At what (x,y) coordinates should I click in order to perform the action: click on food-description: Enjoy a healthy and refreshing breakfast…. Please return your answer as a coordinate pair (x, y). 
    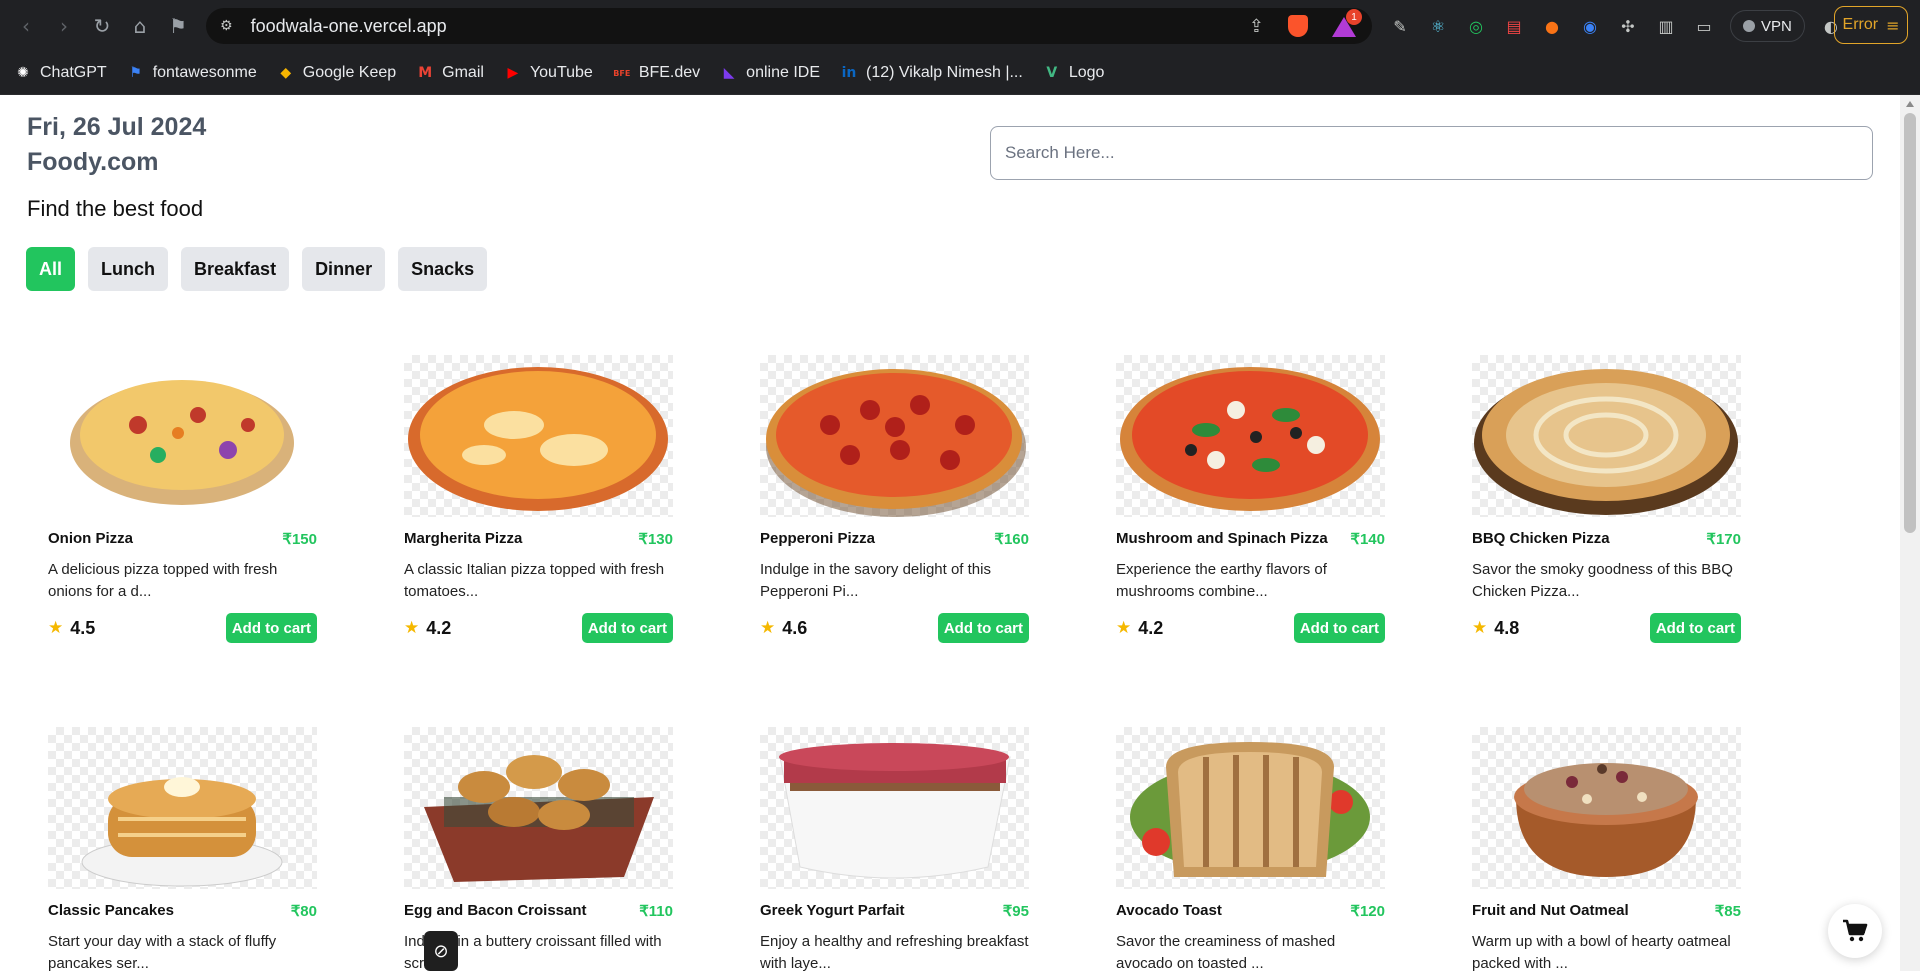
    Looking at the image, I should click on (894, 952).